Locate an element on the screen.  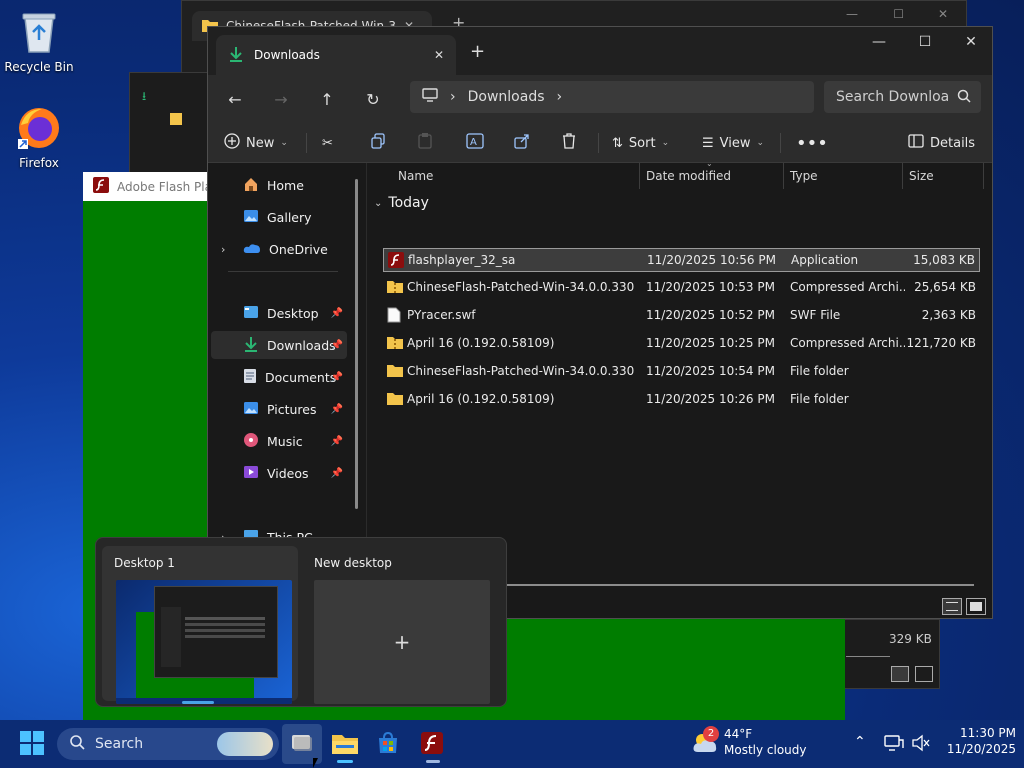
maximize-icon: ☐ is located at coordinates (898, 14).